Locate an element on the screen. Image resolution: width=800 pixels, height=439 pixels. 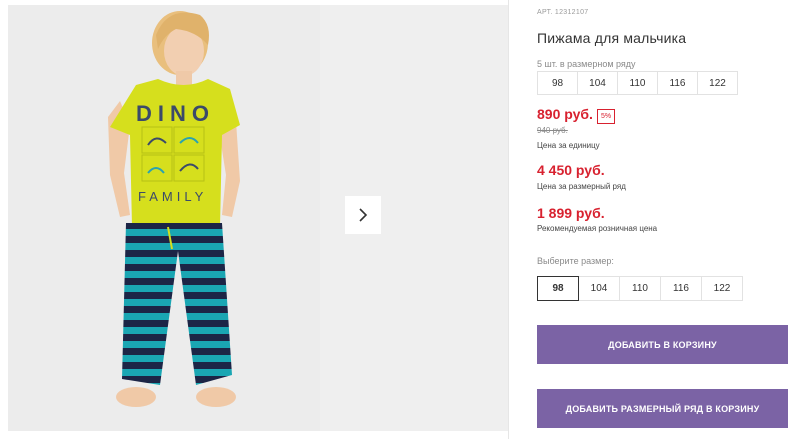
pack-size-item: 98 is located at coordinates (557, 83).